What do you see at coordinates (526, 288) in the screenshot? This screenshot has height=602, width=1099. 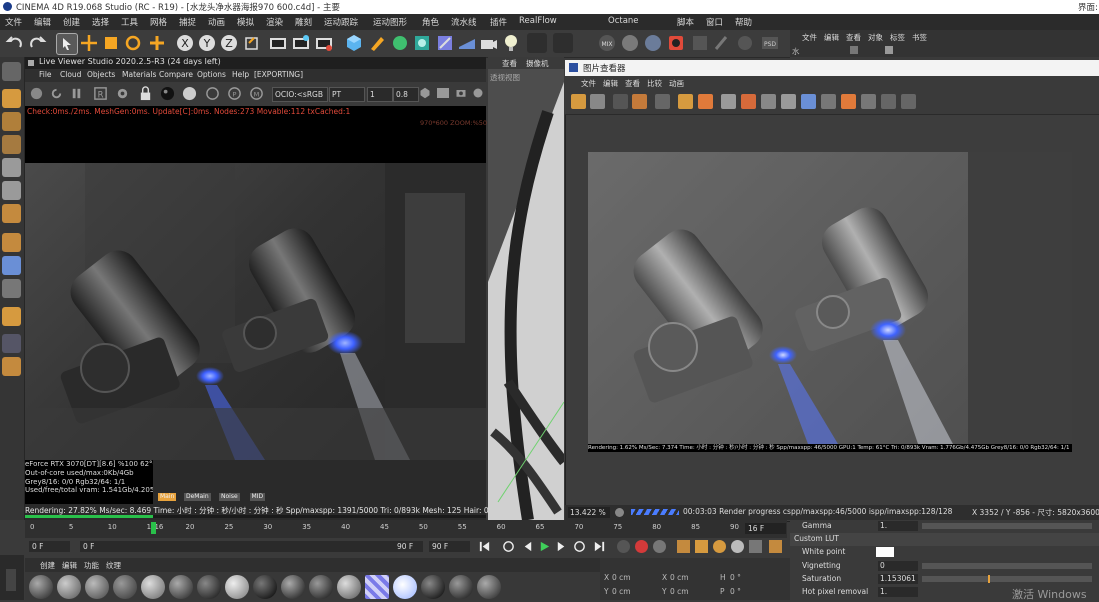 I see `editor-viewport: 查看 摄像机 透视视图` at bounding box center [526, 288].